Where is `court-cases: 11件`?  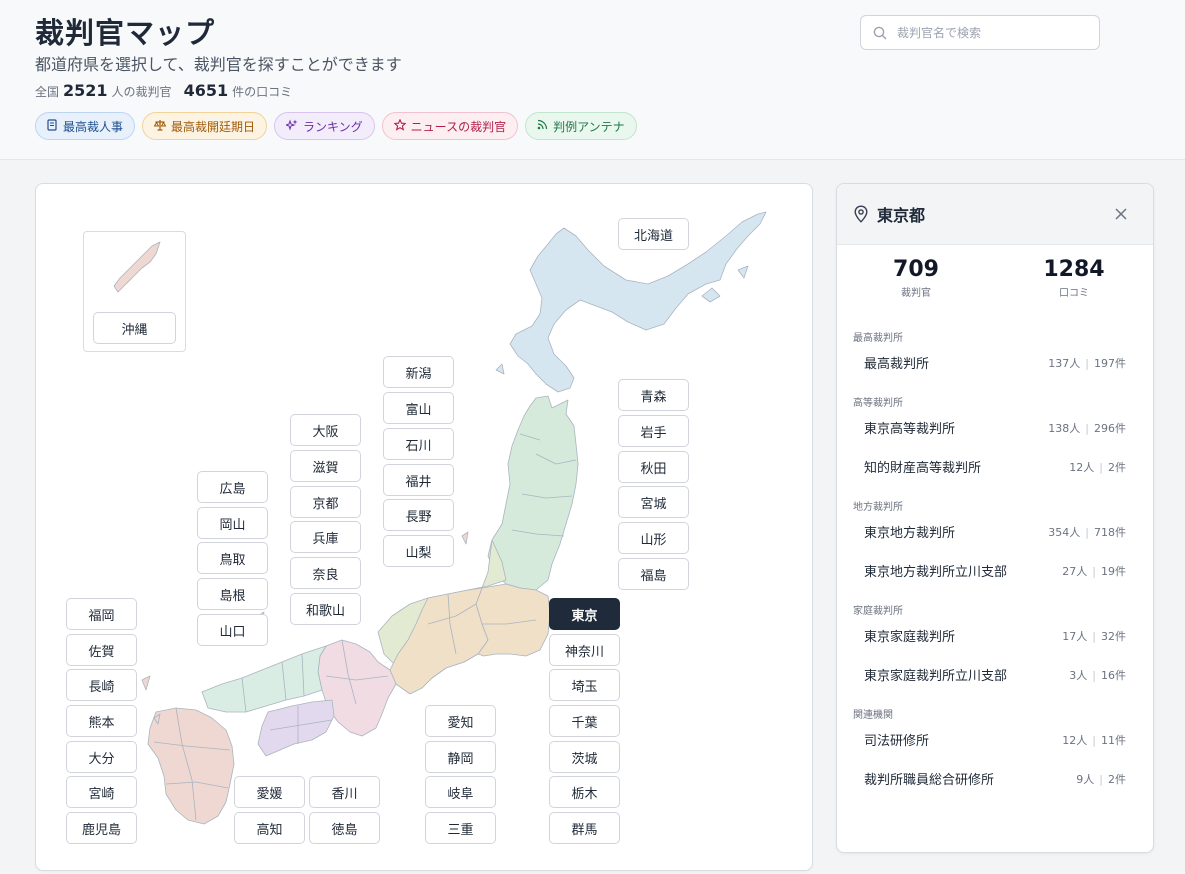
court-cases: 11件 is located at coordinates (1113, 740).